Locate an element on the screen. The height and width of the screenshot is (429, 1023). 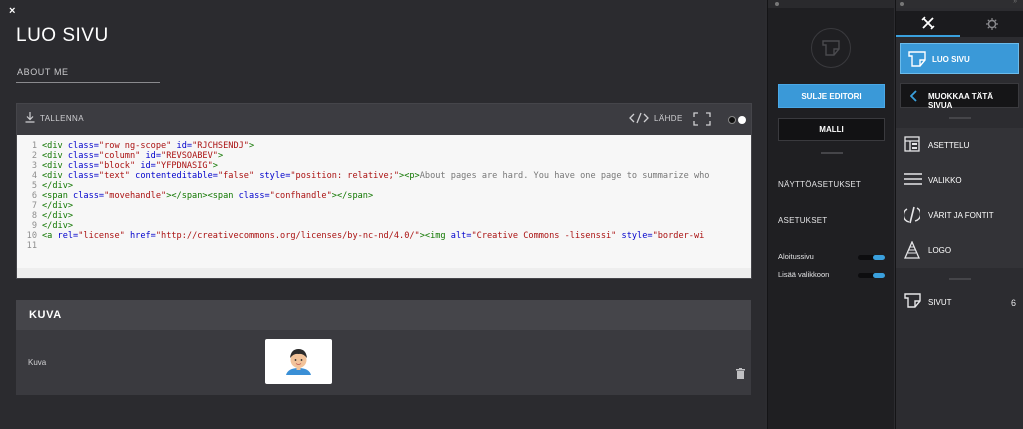
sidebar-item-label: VÄRIT JA FONTIT is located at coordinates (961, 215).